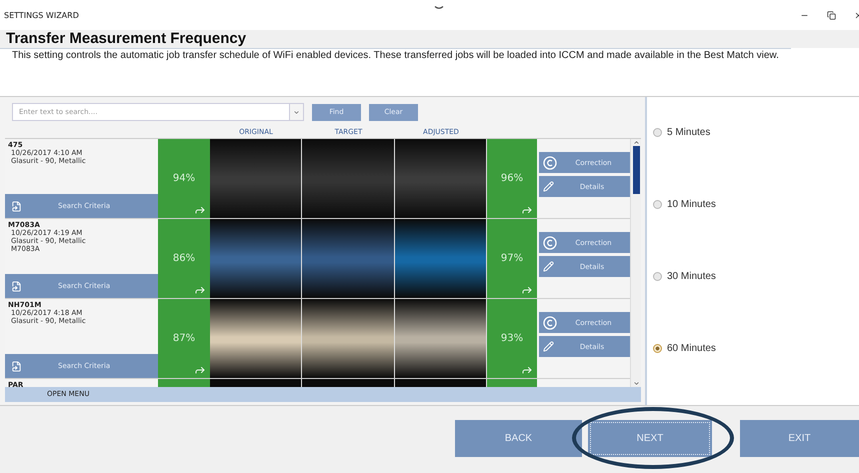 This screenshot has width=859, height=473. I want to click on option-label: 5 Minutes, so click(688, 132).